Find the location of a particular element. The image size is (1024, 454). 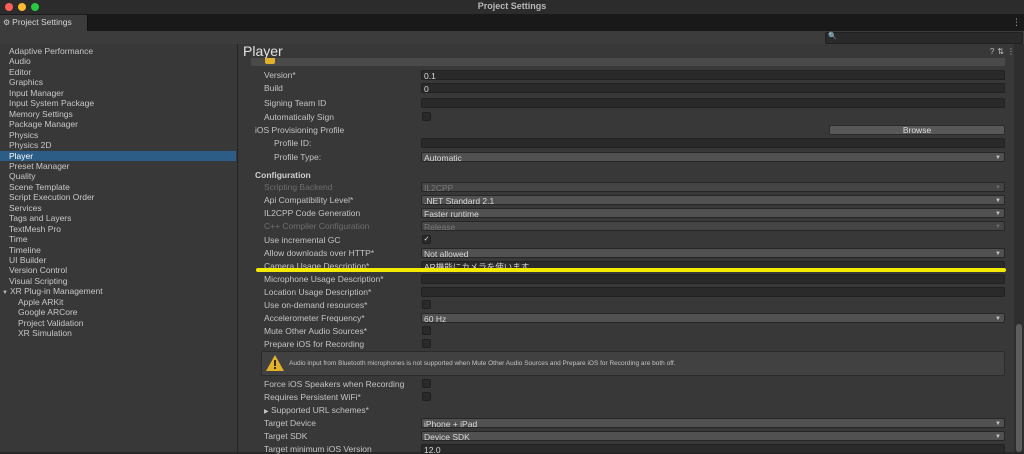

profile-type-label: Profile Type: is located at coordinates (298, 157).